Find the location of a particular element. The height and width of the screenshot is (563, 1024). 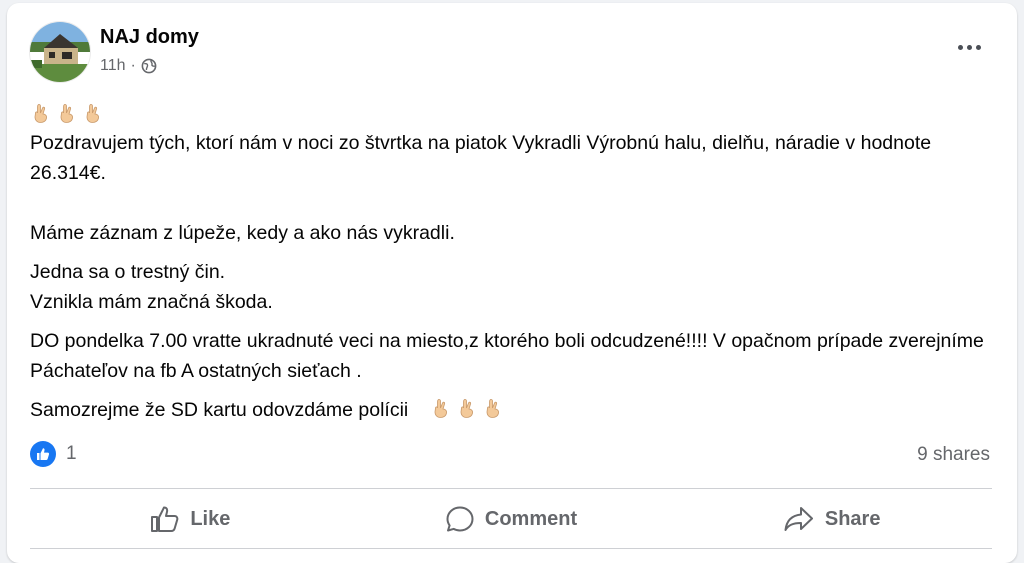

like-button: Like is located at coordinates (190, 519).